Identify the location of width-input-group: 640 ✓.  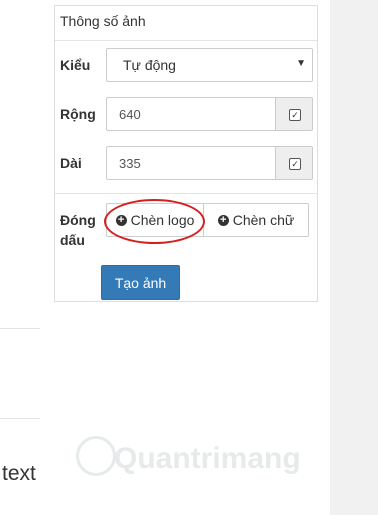
(209, 114).